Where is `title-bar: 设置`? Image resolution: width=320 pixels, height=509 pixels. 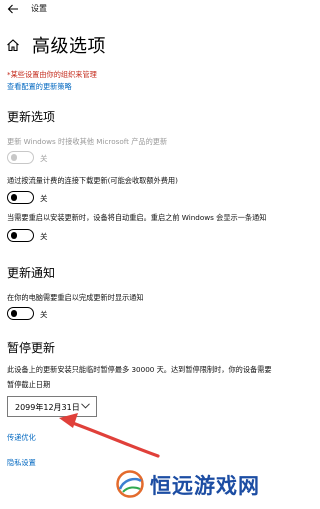
title-bar: 设置 is located at coordinates (150, 9).